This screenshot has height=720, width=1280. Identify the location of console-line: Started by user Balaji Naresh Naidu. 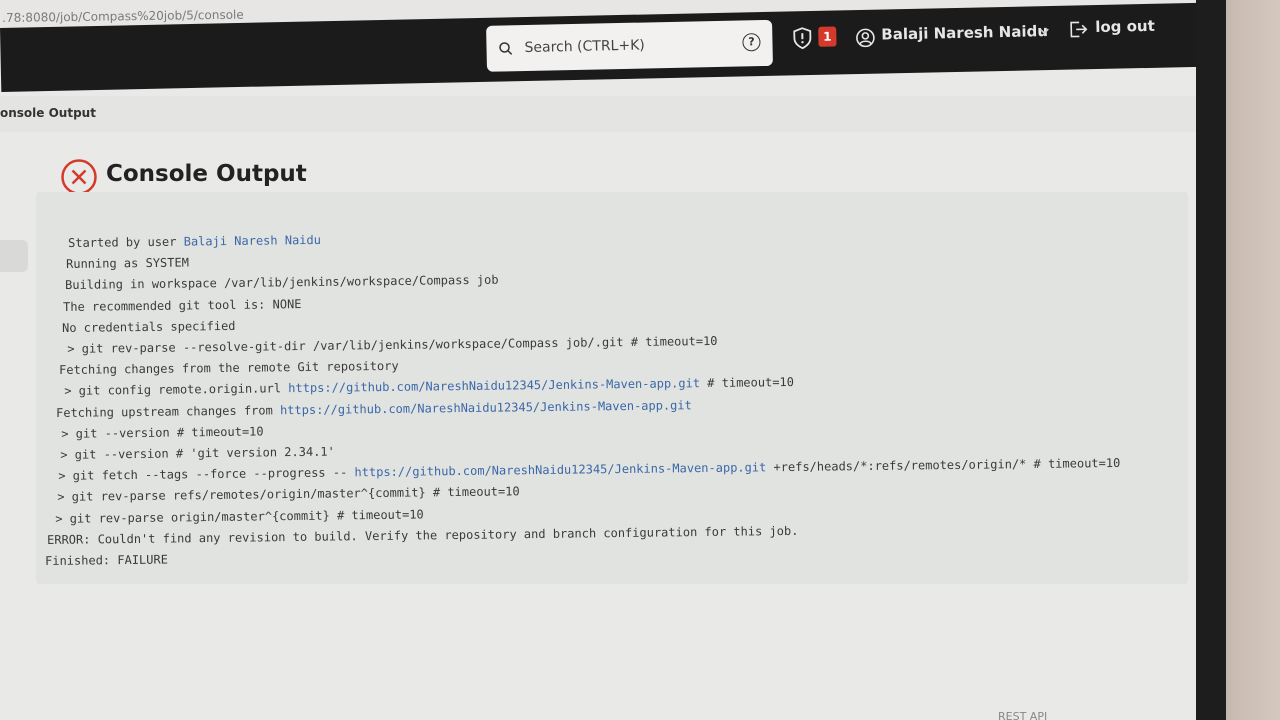
(194, 241).